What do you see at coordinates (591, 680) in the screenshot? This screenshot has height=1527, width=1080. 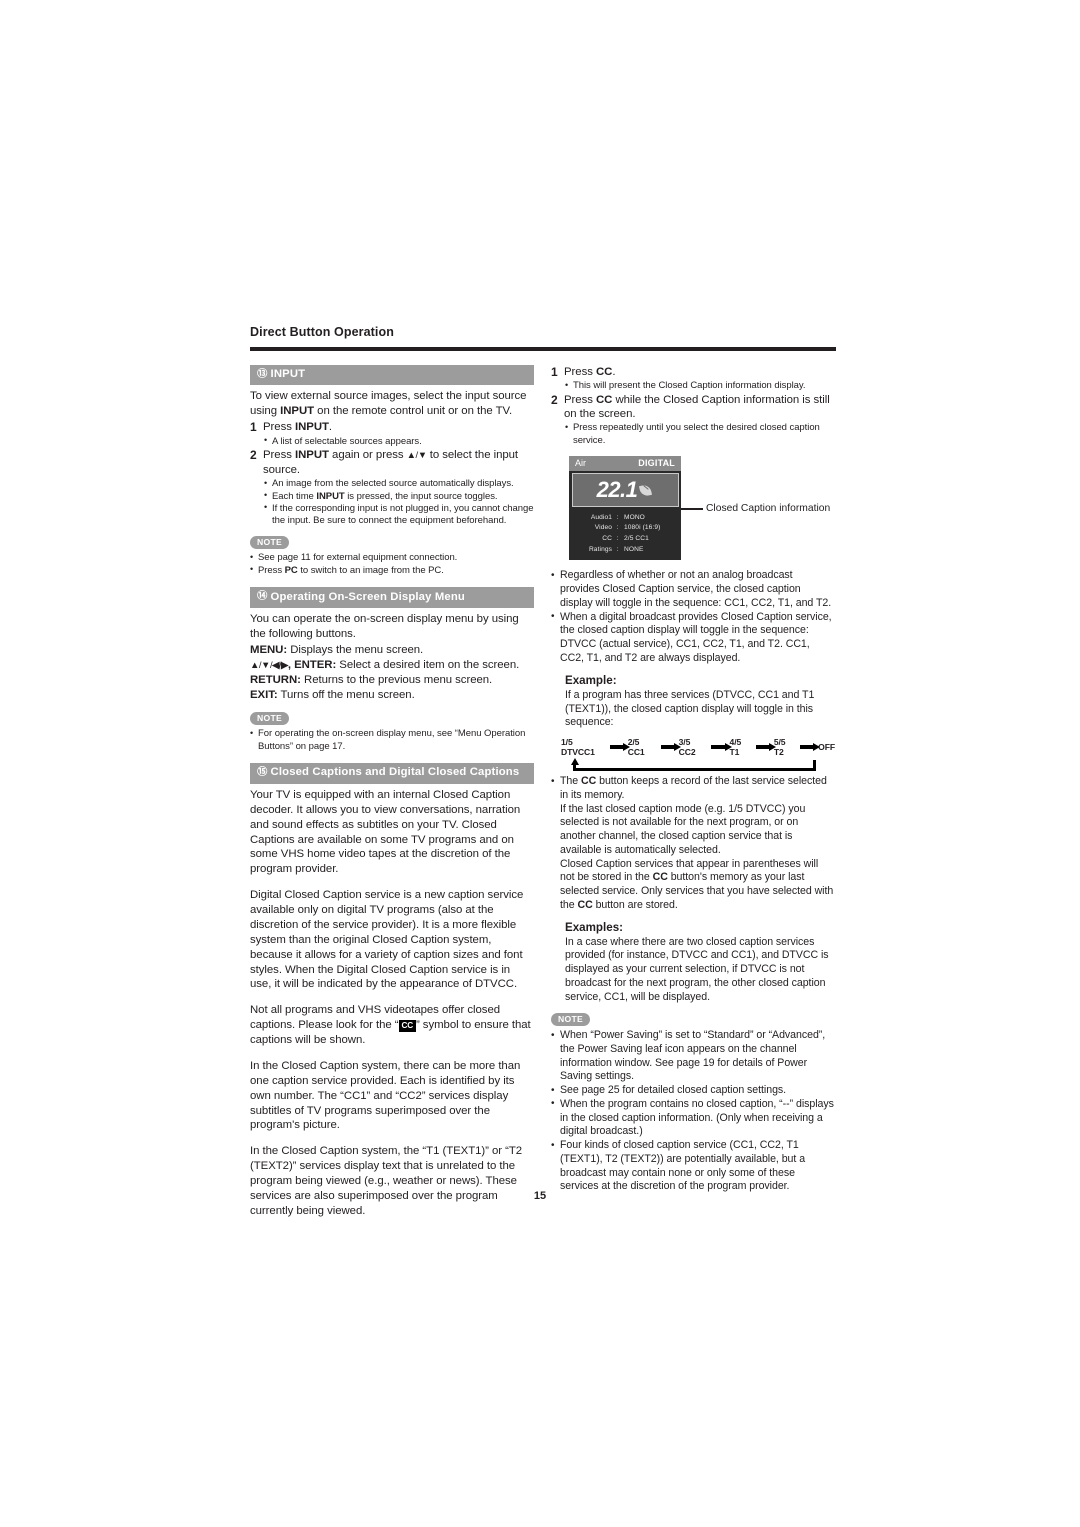 I see `example-heading: Example:` at bounding box center [591, 680].